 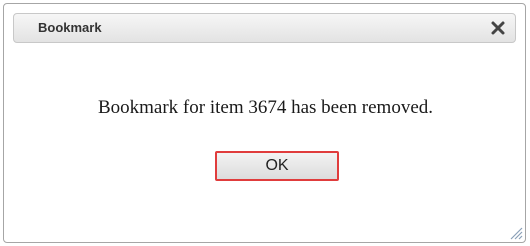 I want to click on dialog-title: Bookmark, so click(x=70, y=27).